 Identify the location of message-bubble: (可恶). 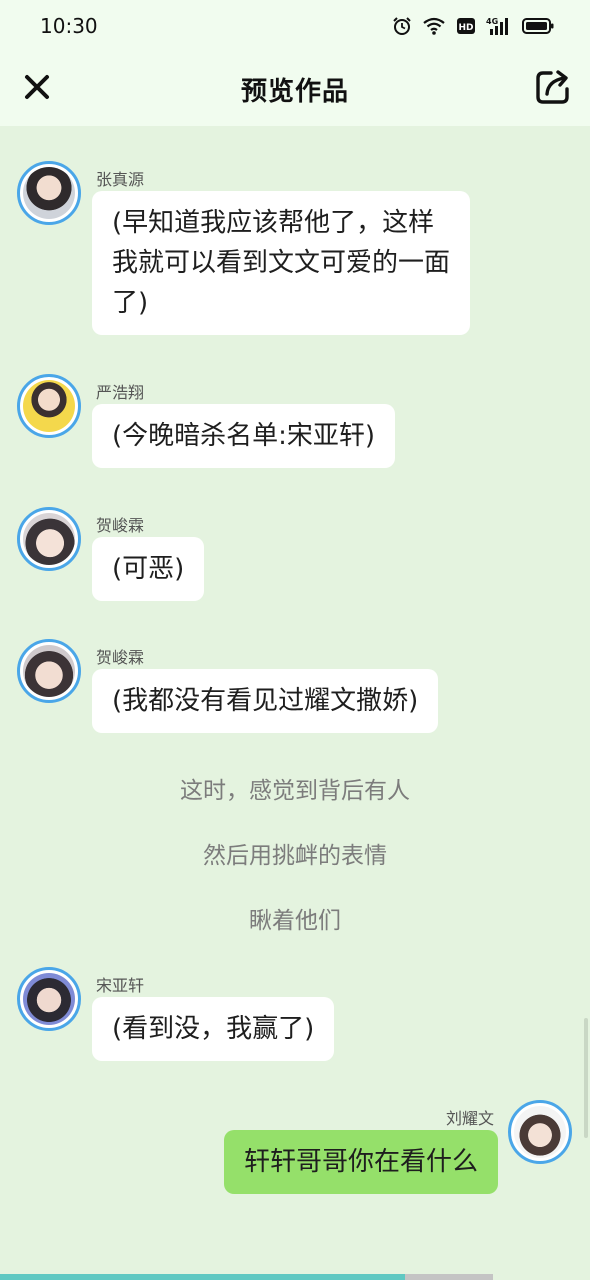
(148, 569).